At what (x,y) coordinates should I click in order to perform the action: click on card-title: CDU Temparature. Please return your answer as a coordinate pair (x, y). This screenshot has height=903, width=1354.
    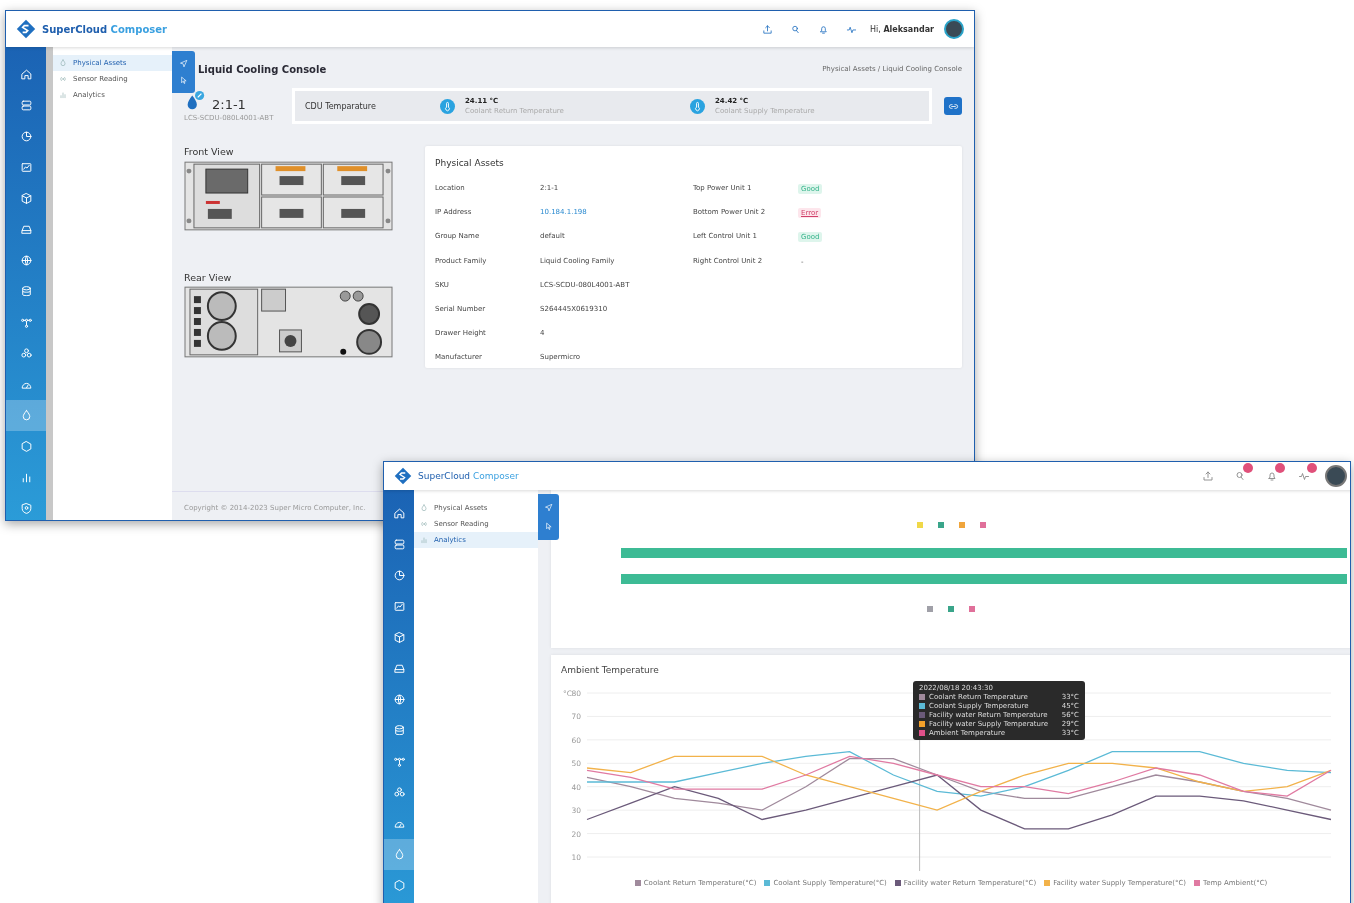
    Looking at the image, I should click on (341, 106).